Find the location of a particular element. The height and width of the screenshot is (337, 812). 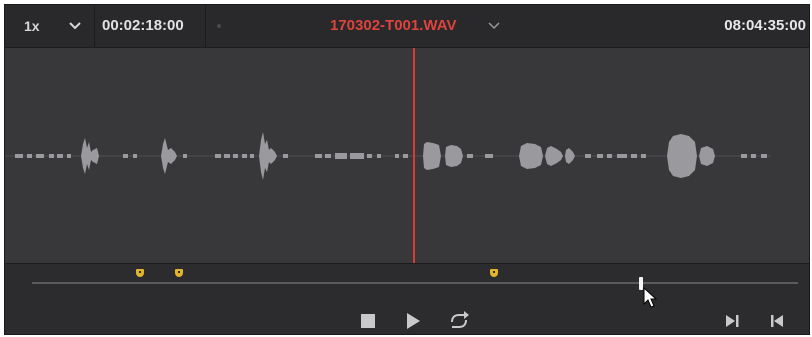

scrubber-track is located at coordinates (415, 283).